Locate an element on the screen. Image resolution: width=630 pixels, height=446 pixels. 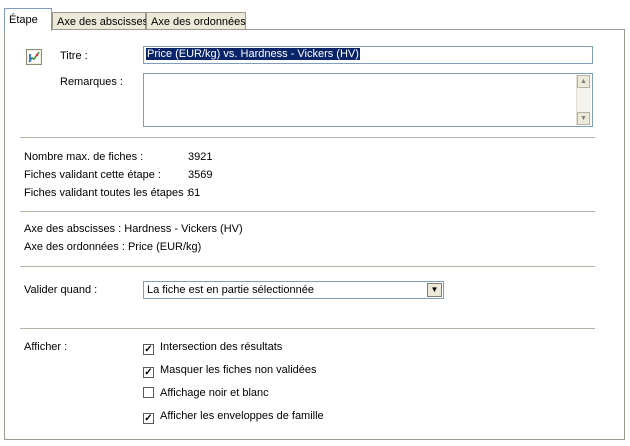
tab-label: Axe des ordonnées is located at coordinates (198, 22).